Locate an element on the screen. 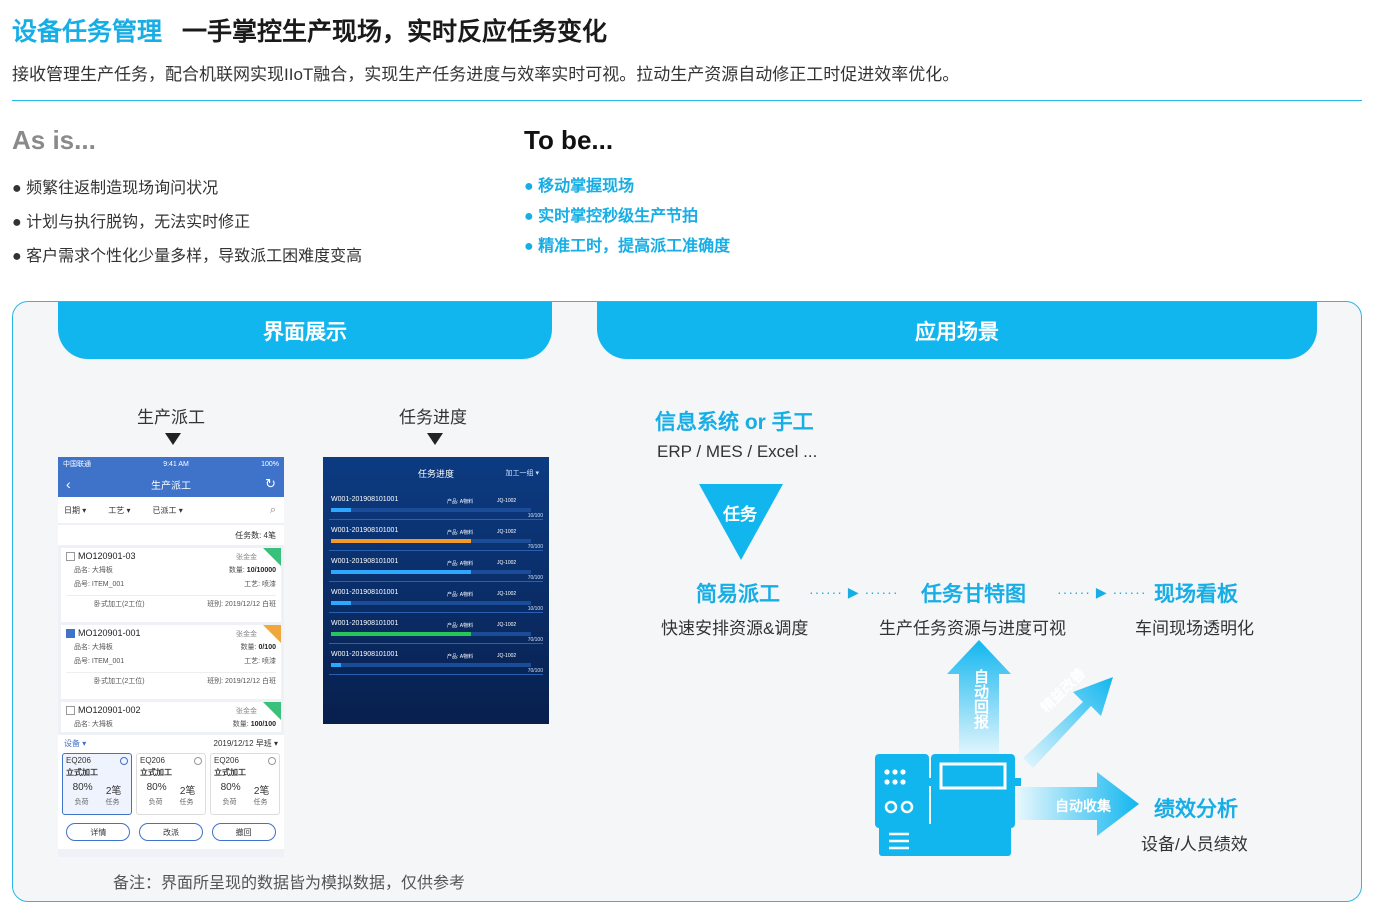 The image size is (1376, 915). as-is-item: ● 计划与执行脱钩，无法实时修正 is located at coordinates (131, 222).